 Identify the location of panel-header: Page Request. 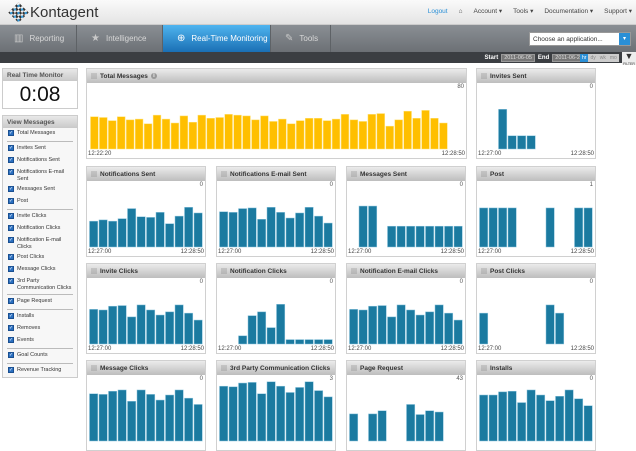
(406, 368).